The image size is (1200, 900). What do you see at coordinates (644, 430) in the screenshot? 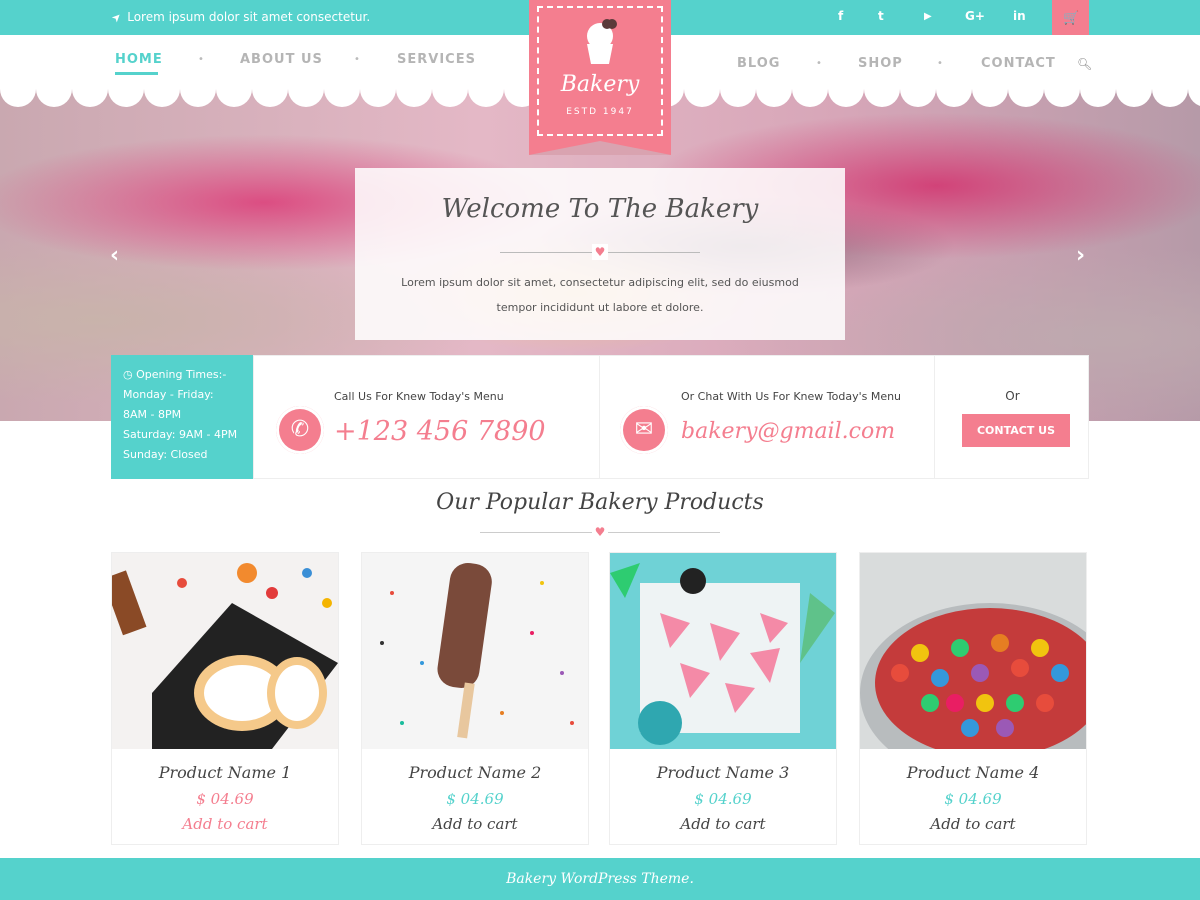
I see `envelope-icon: ✉` at bounding box center [644, 430].